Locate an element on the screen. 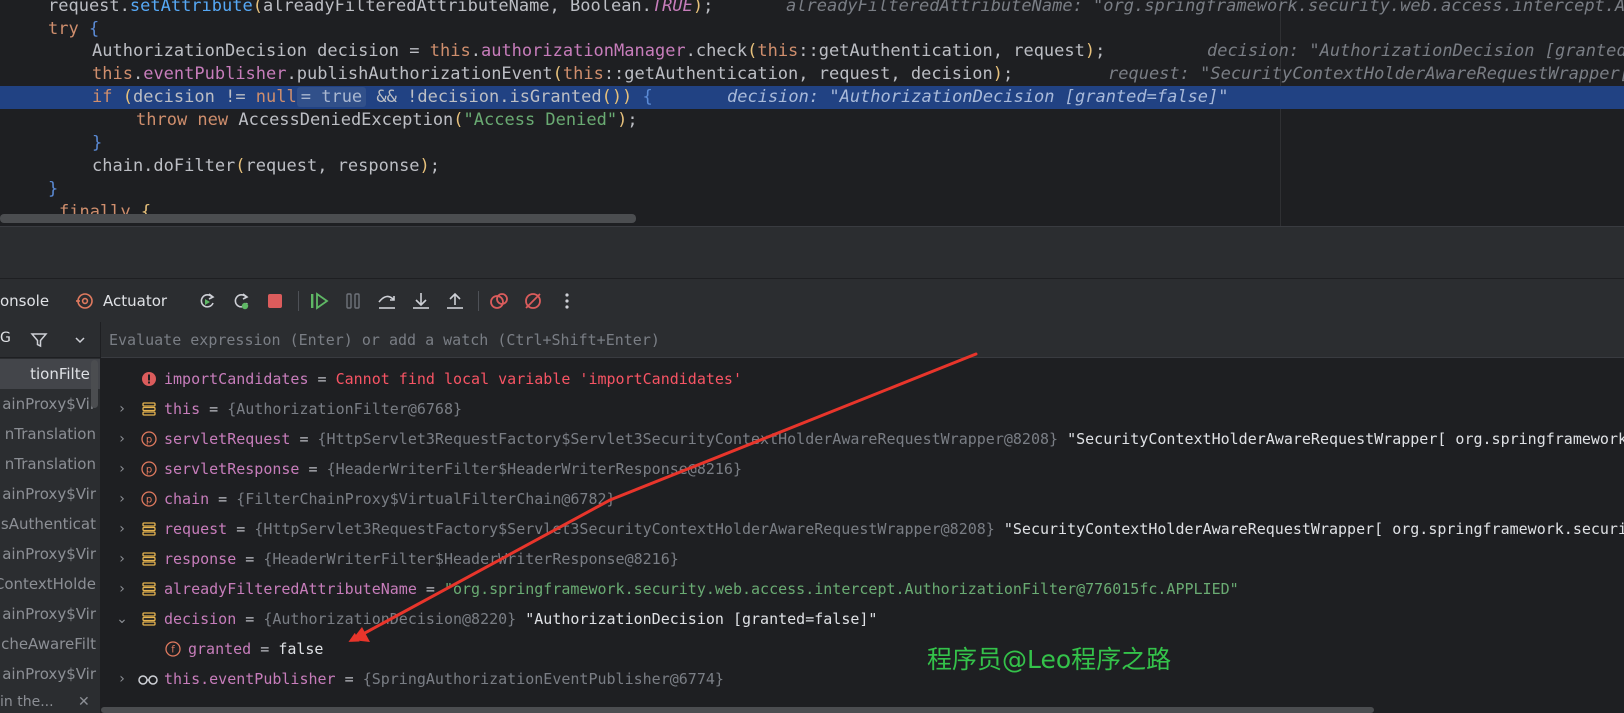 The height and width of the screenshot is (713, 1624). variable-value: false is located at coordinates (301, 649).